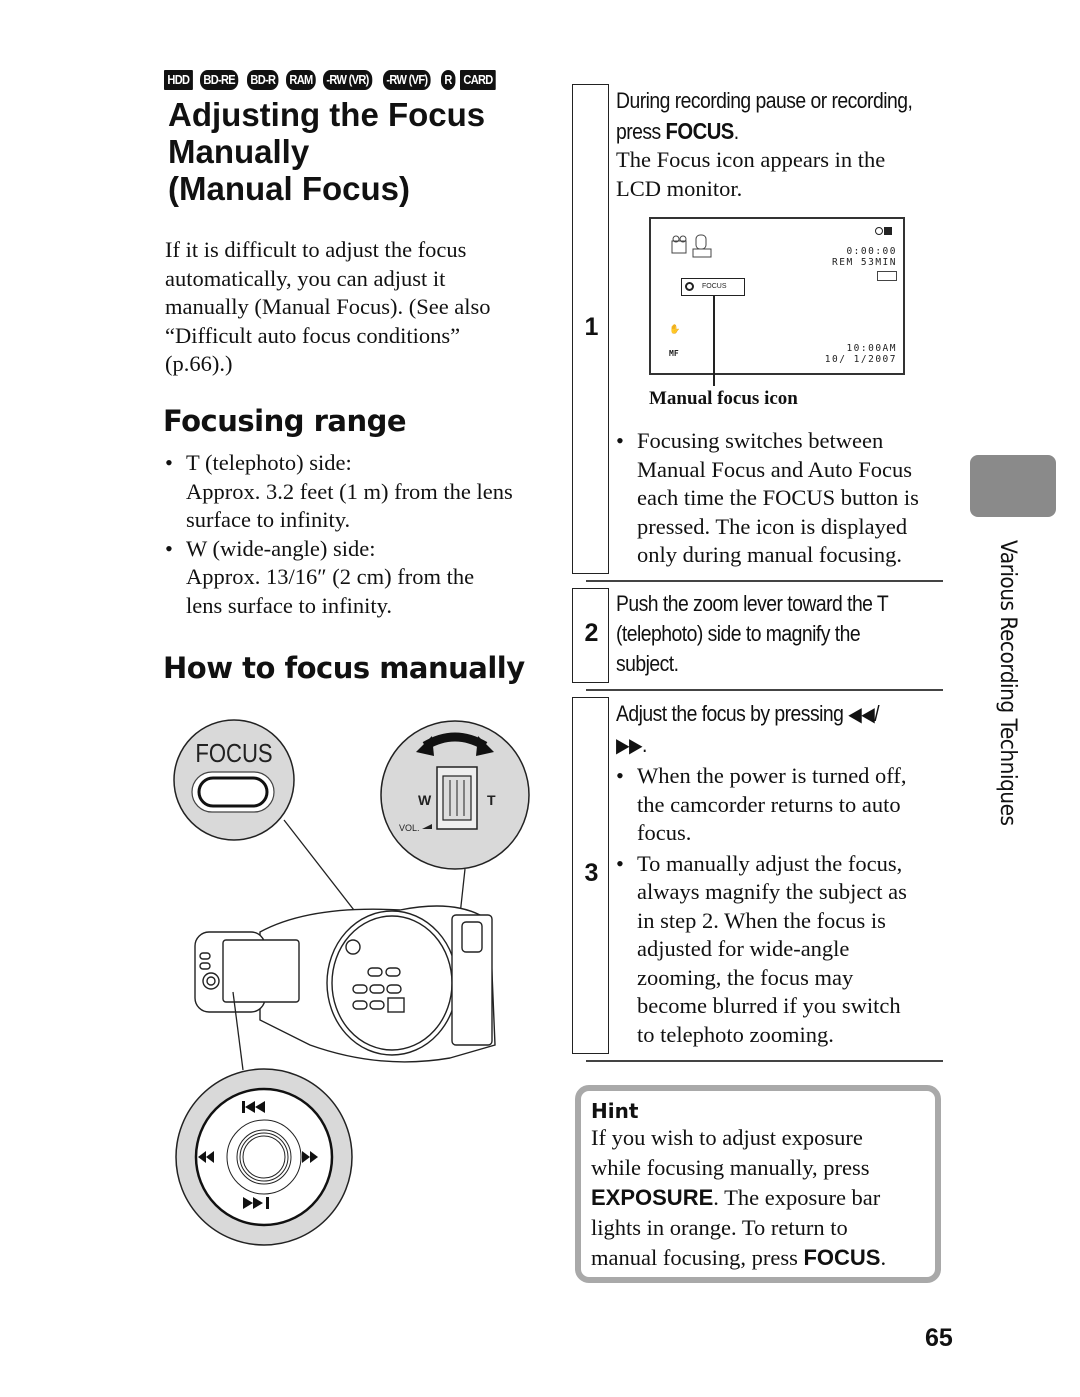  What do you see at coordinates (679, 188) in the screenshot?
I see `step-1-body-line: LCD monitor.` at bounding box center [679, 188].